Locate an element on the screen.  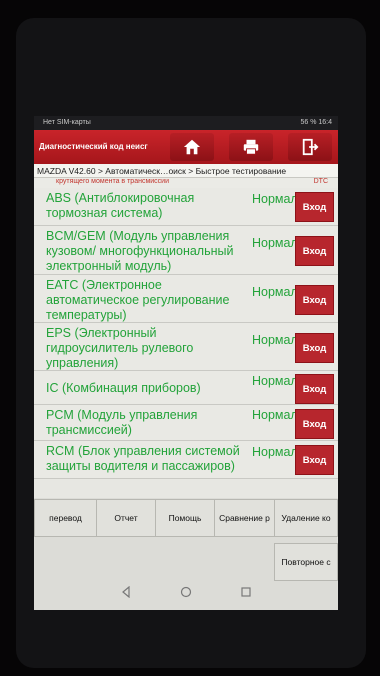
system-nav-bar is located at coordinates (186, 592).